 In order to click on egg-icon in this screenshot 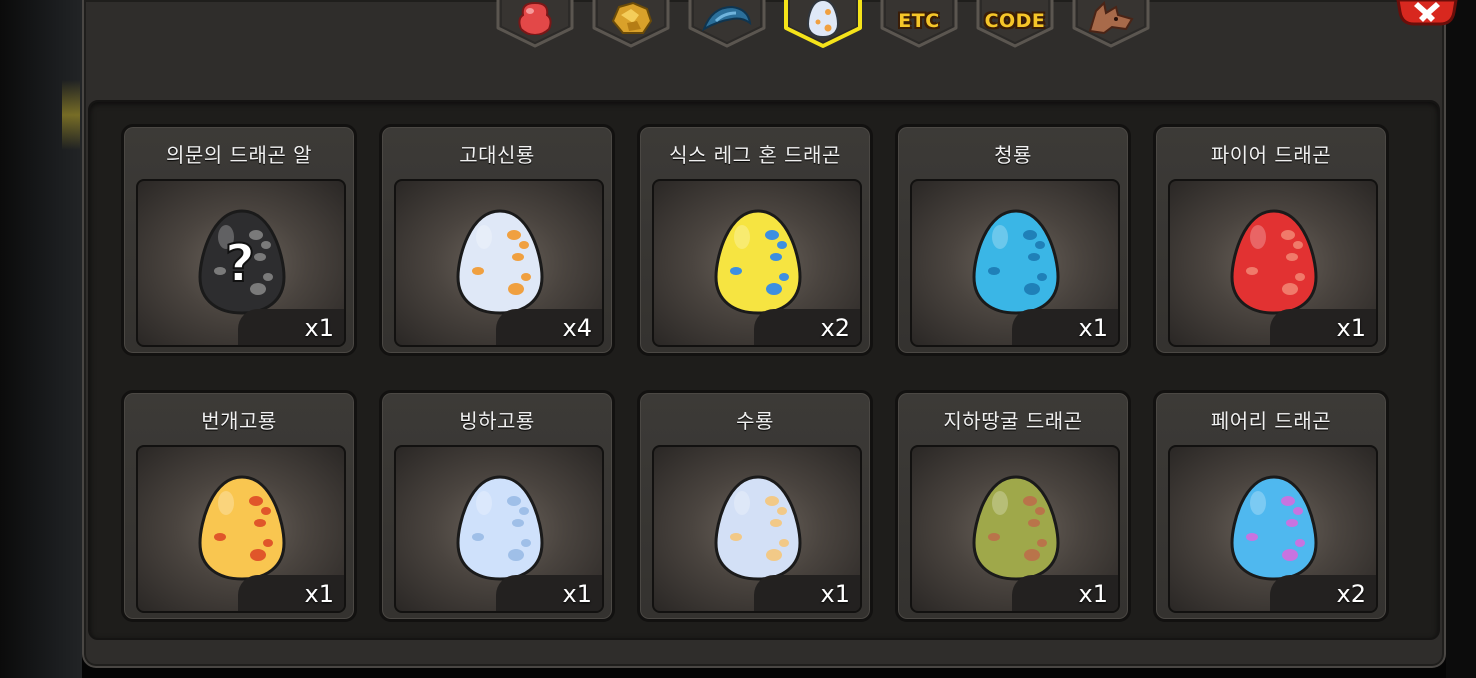, I will do `click(823, 21)`.